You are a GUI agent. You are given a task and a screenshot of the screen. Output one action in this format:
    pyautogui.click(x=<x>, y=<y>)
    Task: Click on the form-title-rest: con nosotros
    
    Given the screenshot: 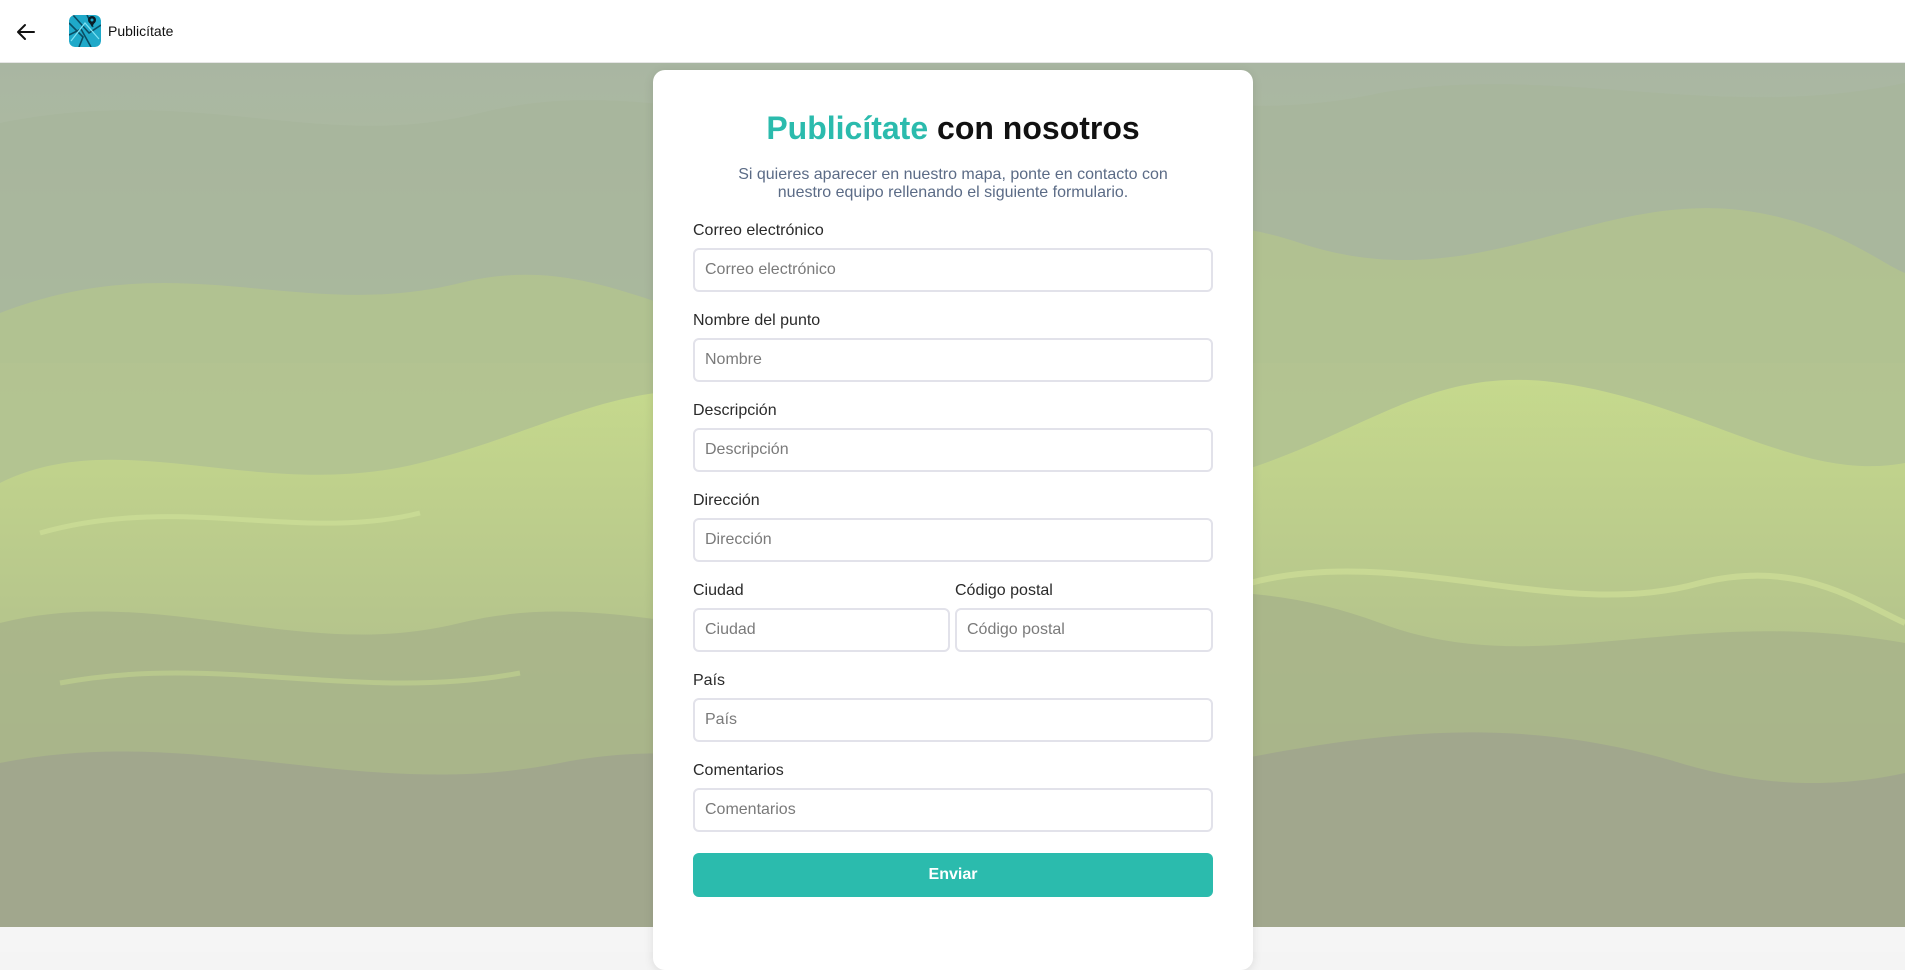 What is the action you would take?
    pyautogui.click(x=1034, y=128)
    